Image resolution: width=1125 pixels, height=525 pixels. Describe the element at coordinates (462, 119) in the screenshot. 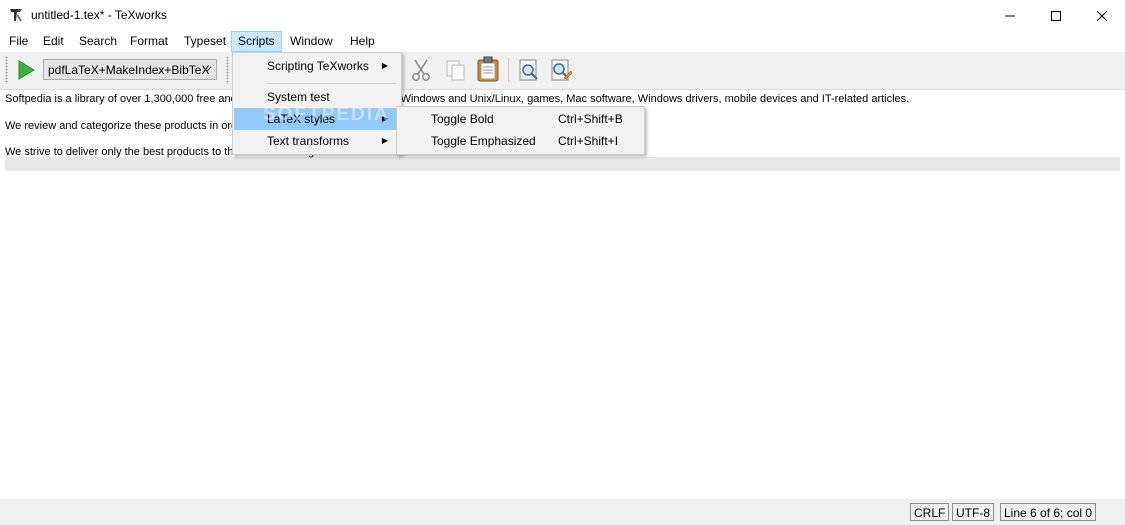

I see `menu-item-label: Toggle Bold` at that location.